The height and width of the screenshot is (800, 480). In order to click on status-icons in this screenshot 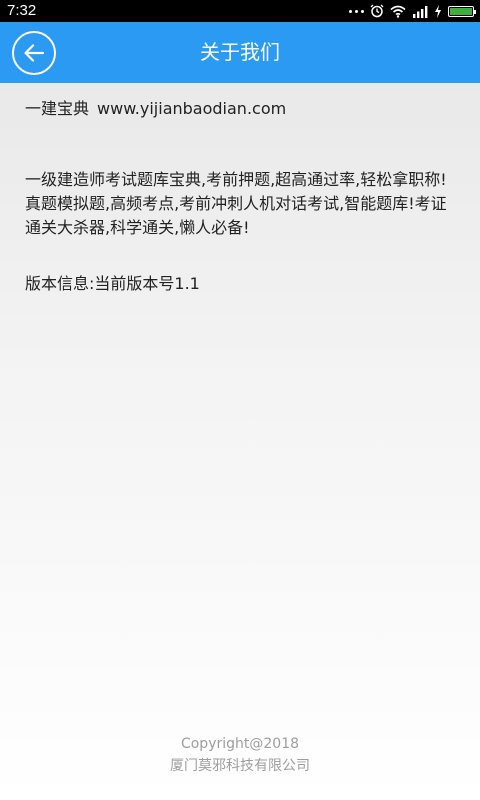, I will do `click(412, 11)`.